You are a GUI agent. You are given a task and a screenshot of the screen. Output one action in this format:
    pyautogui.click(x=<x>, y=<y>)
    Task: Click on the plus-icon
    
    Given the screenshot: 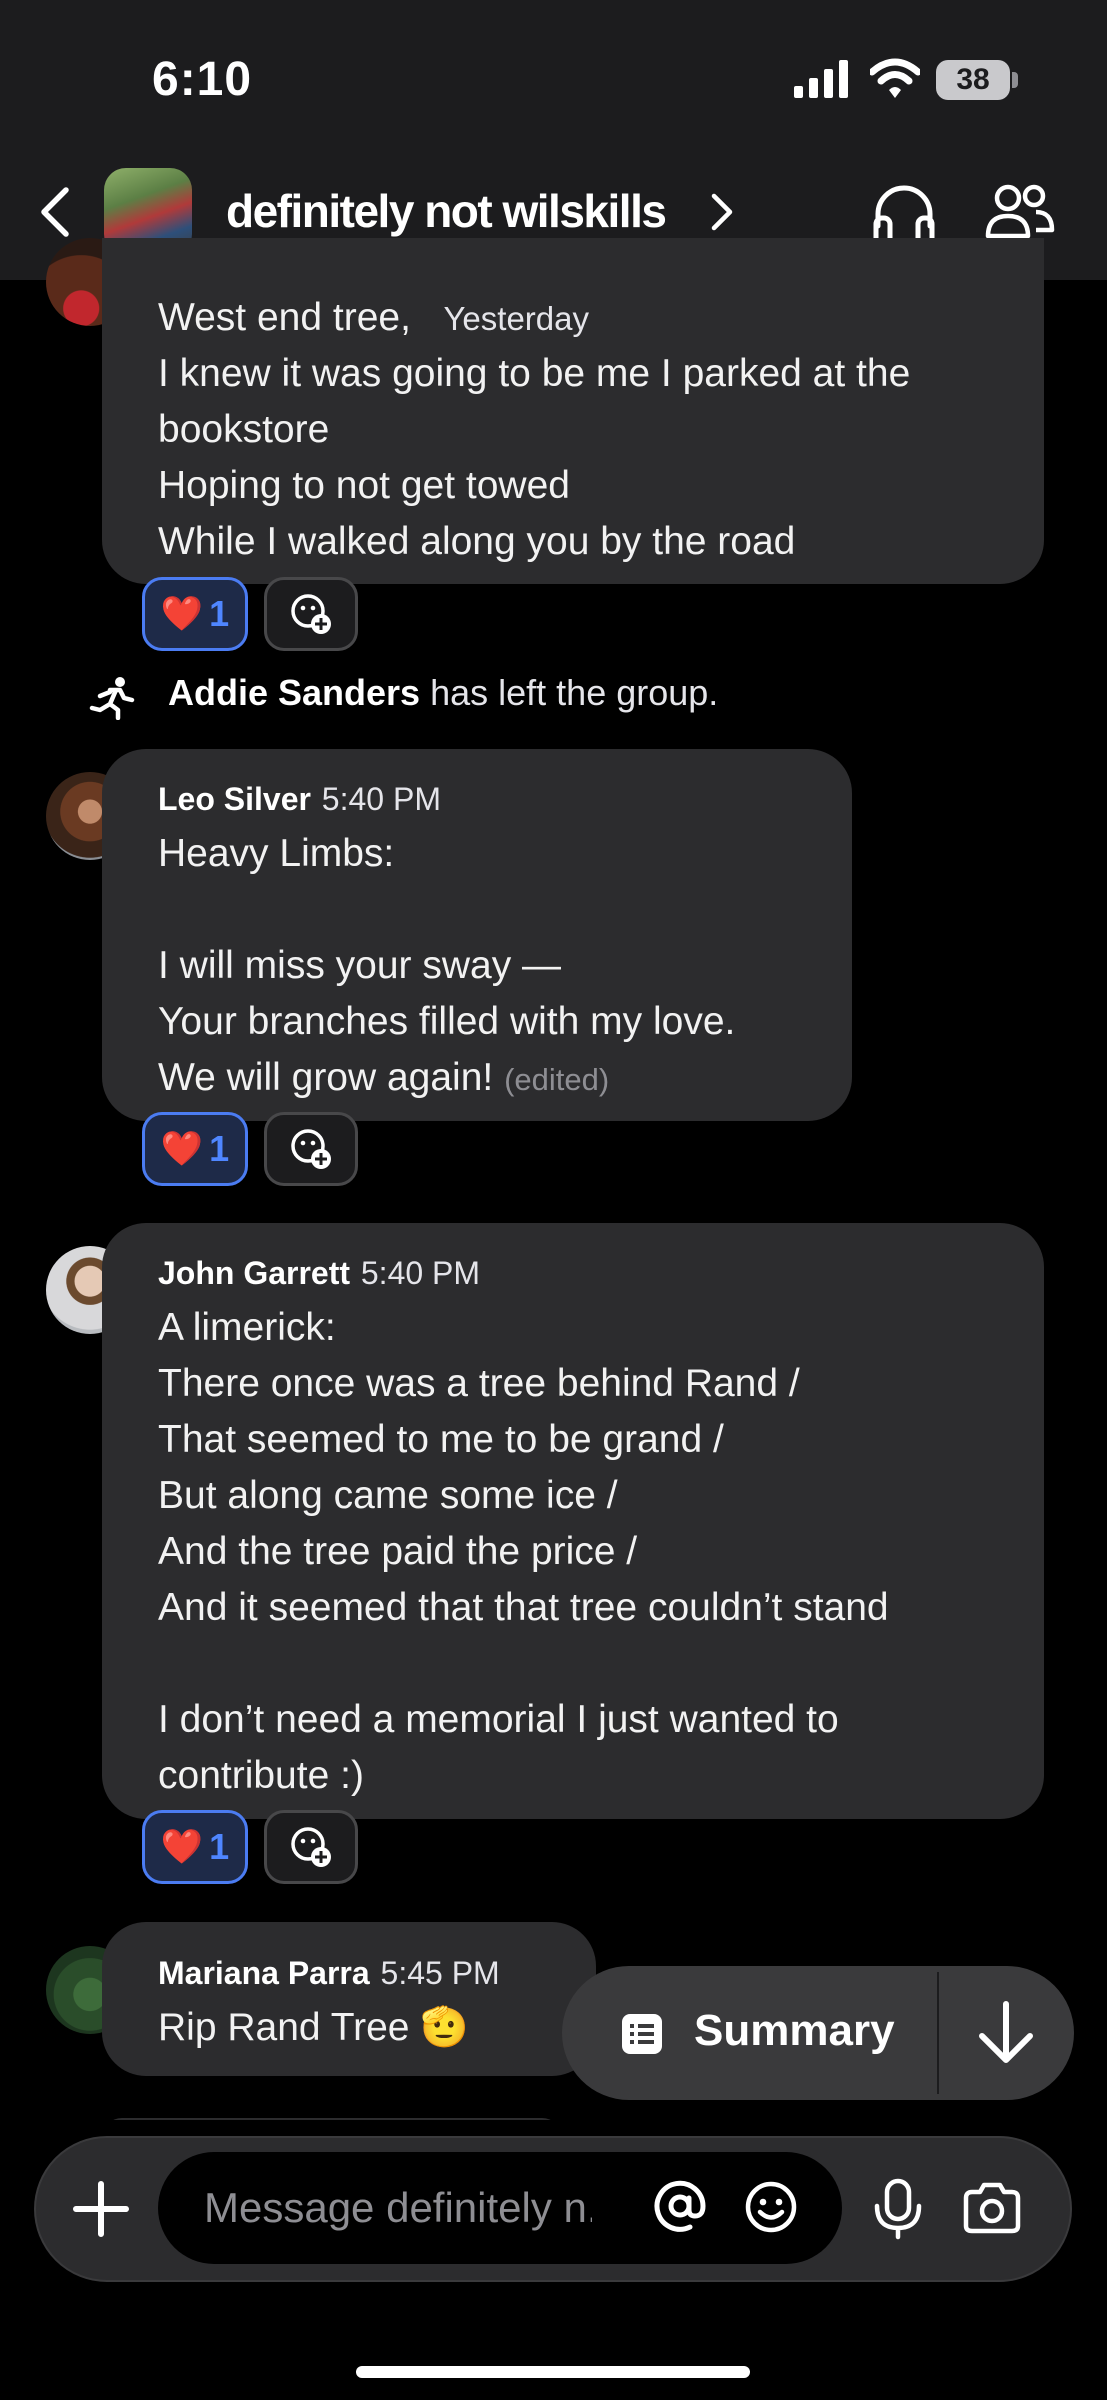 What is the action you would take?
    pyautogui.click(x=101, y=2209)
    